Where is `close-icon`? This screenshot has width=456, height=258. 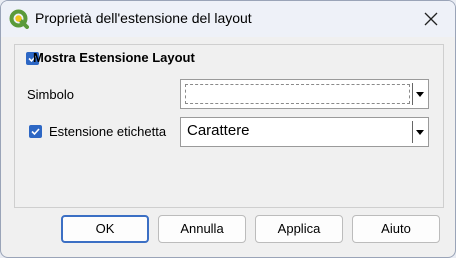
close-icon is located at coordinates (431, 19).